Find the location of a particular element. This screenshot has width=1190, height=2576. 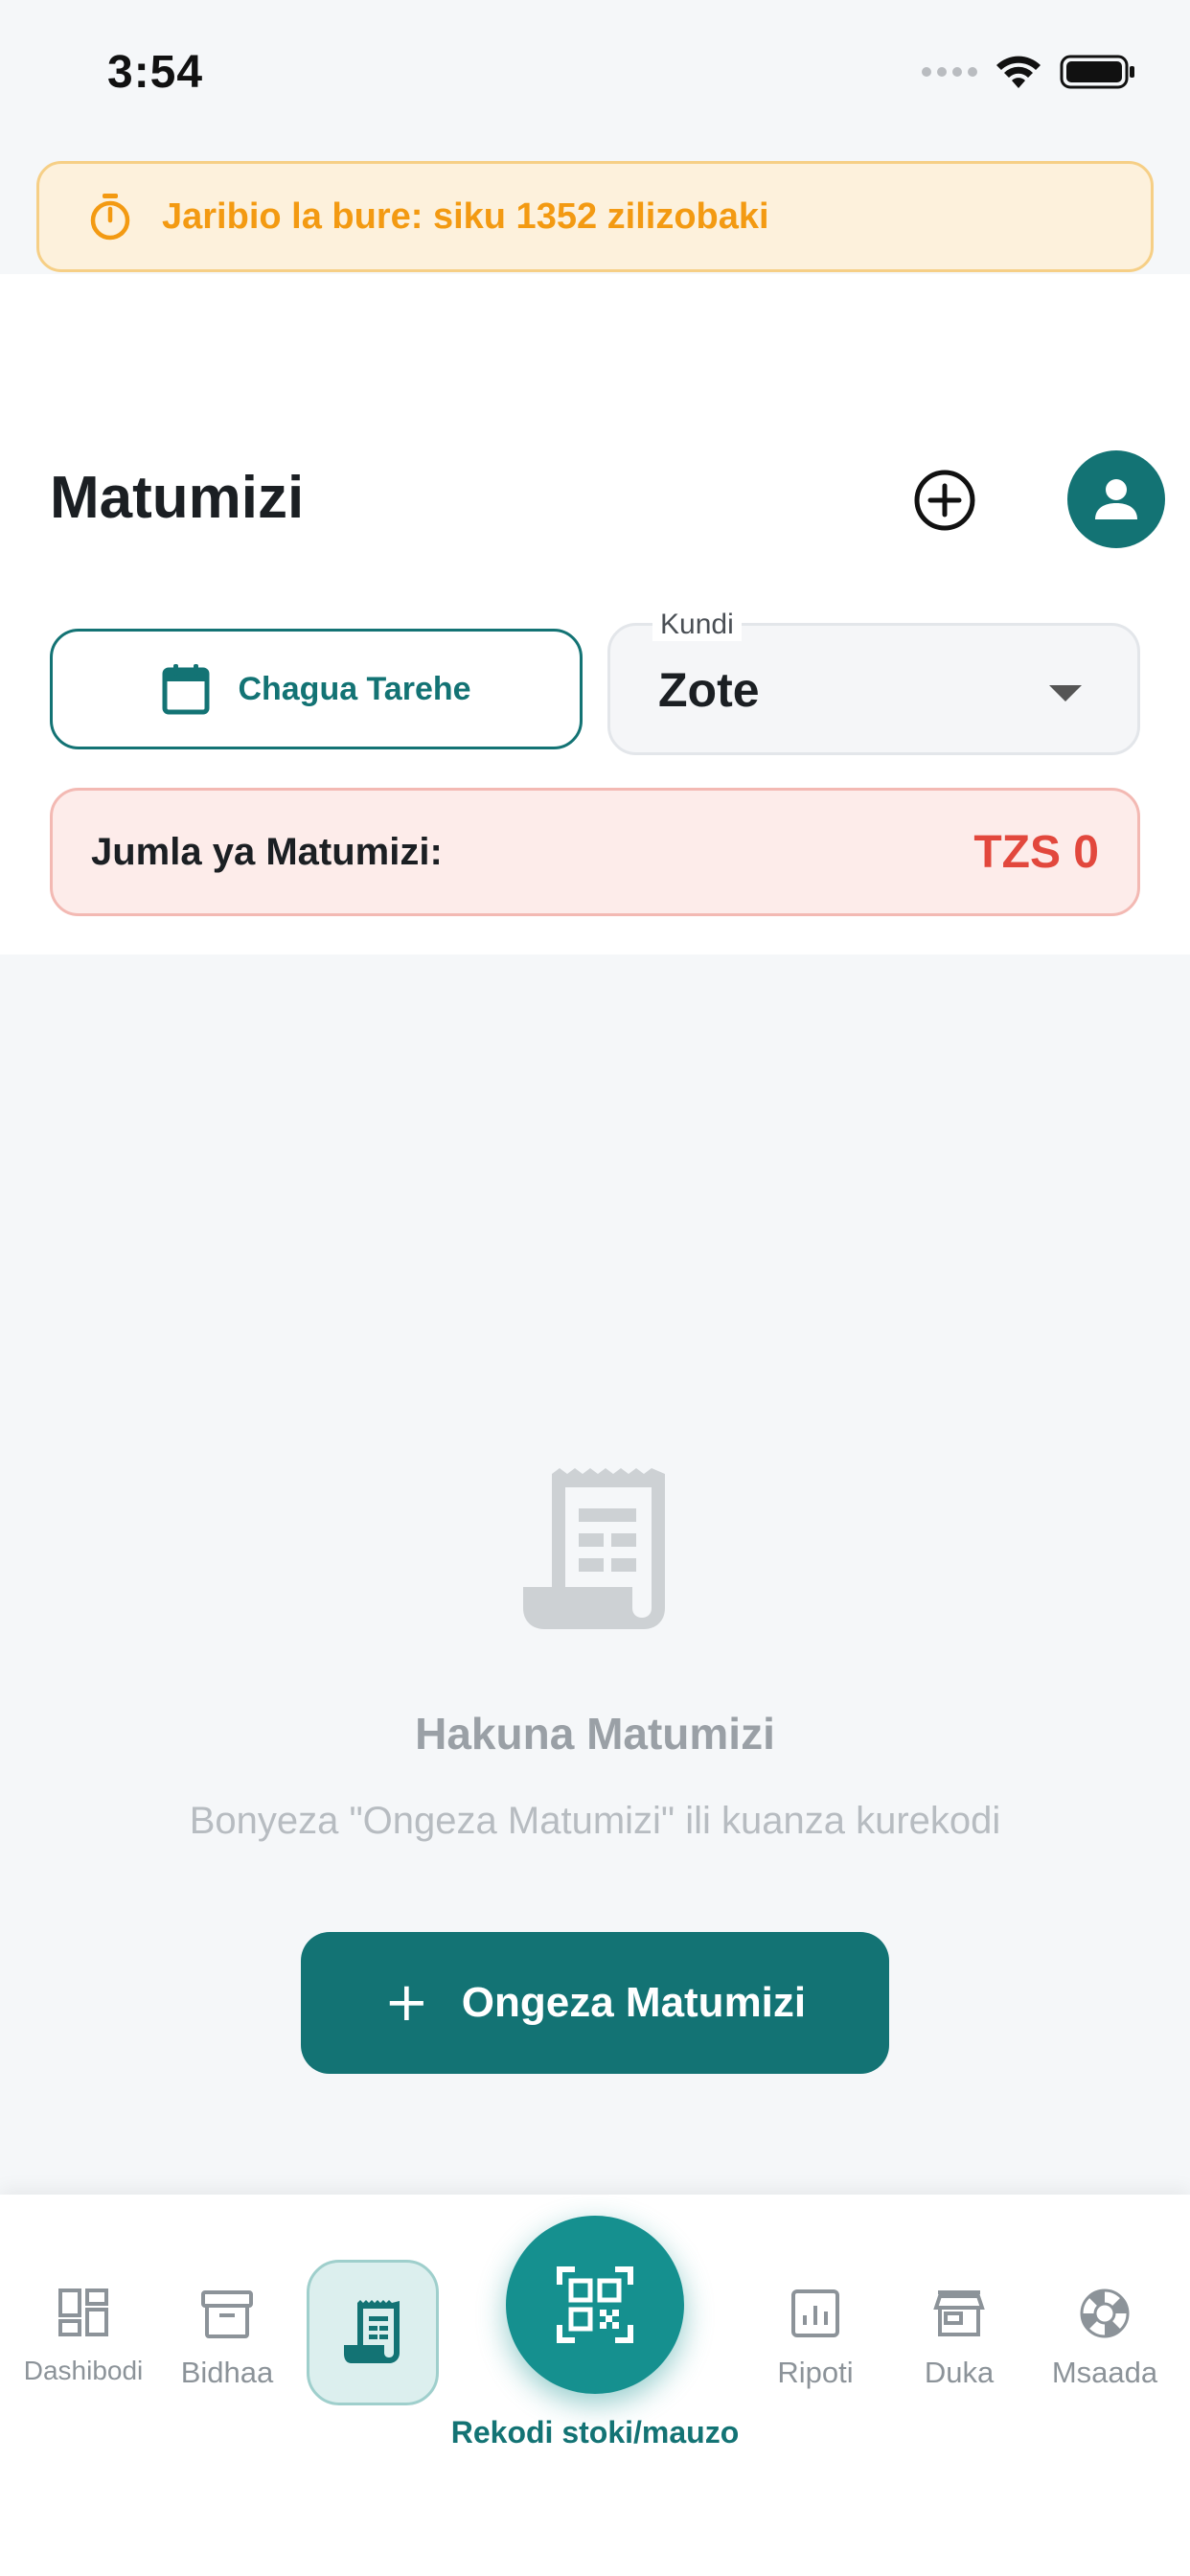

fab-label: Rekodi stoki/mauzo is located at coordinates (595, 2432).